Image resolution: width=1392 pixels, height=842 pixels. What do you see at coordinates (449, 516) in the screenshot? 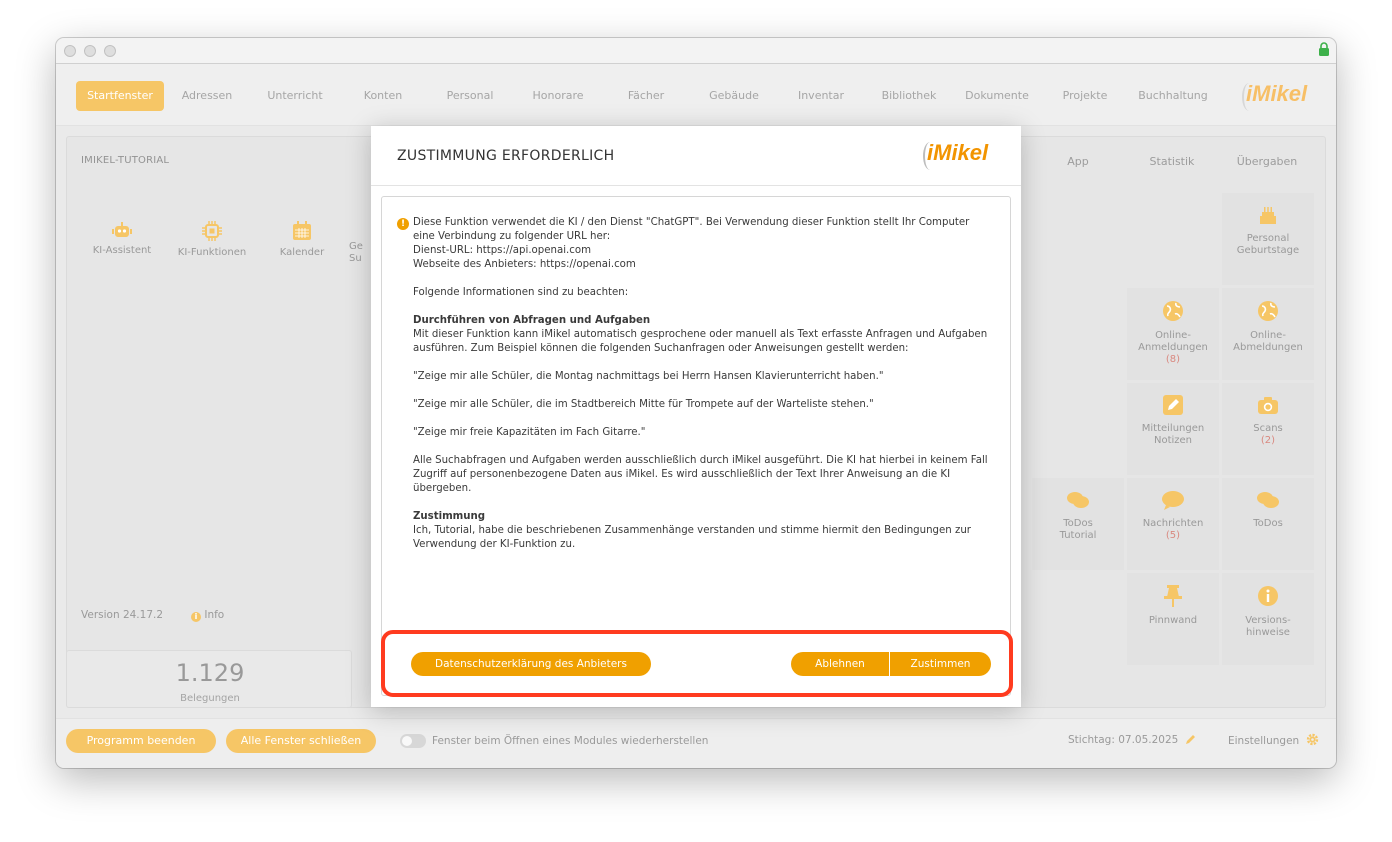
I see `section-heading: Zustimmung` at bounding box center [449, 516].